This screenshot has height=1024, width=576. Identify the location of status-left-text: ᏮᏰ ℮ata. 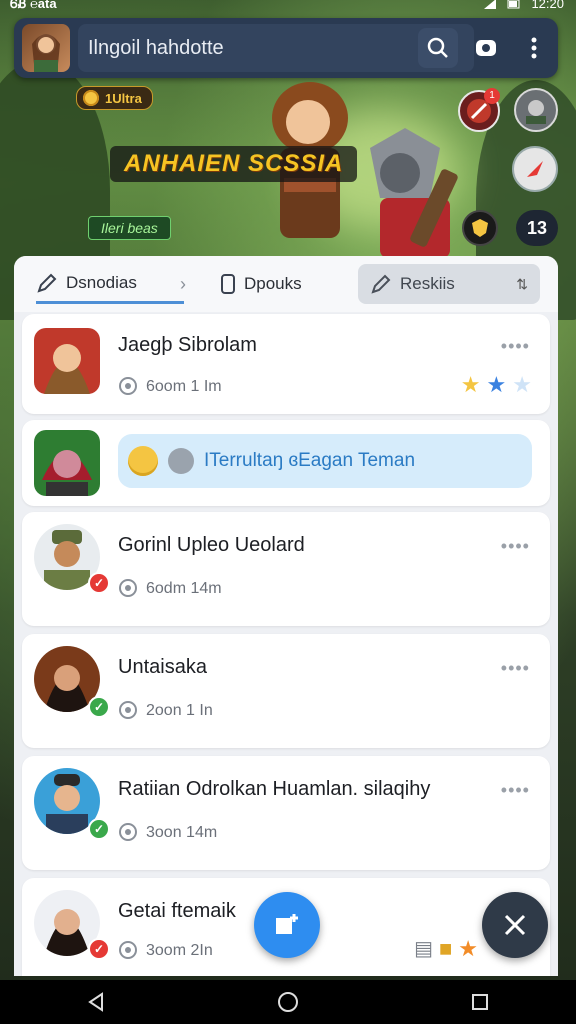
(33, 5).